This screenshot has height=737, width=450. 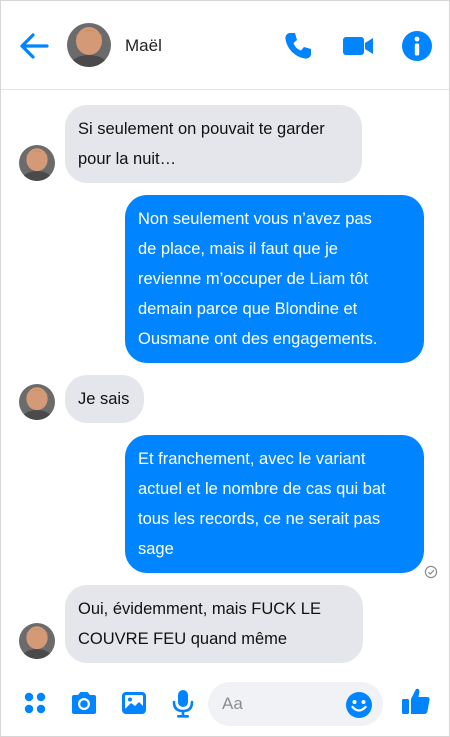 I want to click on info-icon, so click(x=417, y=46).